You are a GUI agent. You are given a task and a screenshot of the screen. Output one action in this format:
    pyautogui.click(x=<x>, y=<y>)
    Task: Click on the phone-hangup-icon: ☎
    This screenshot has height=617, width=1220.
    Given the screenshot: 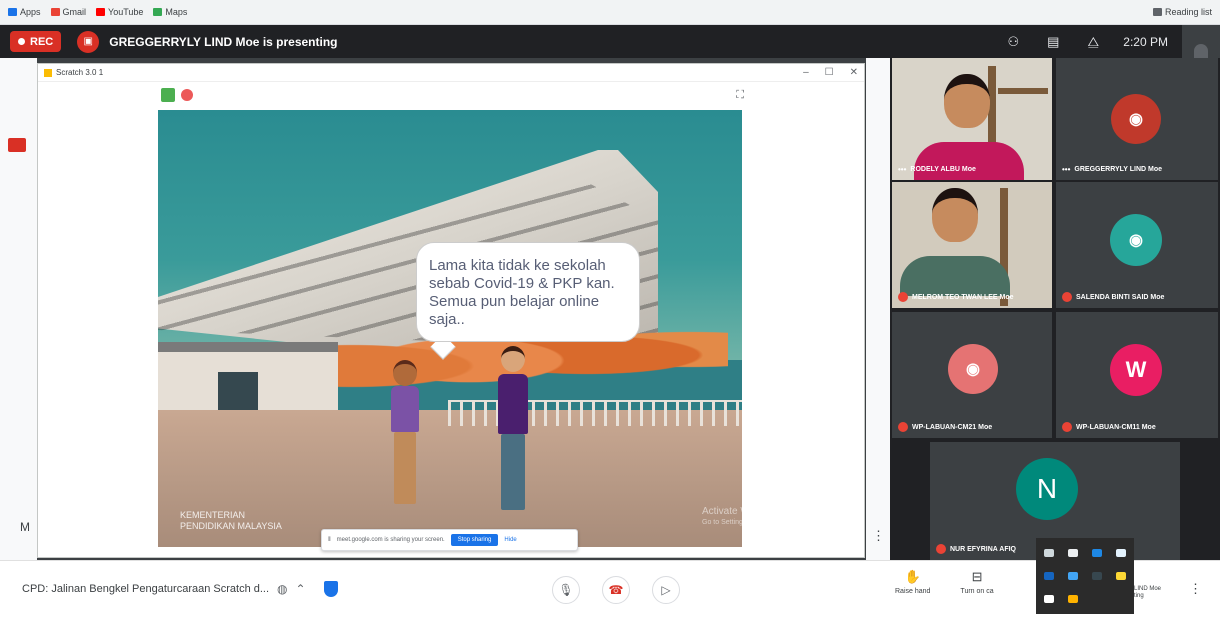 What is the action you would take?
    pyautogui.click(x=616, y=590)
    